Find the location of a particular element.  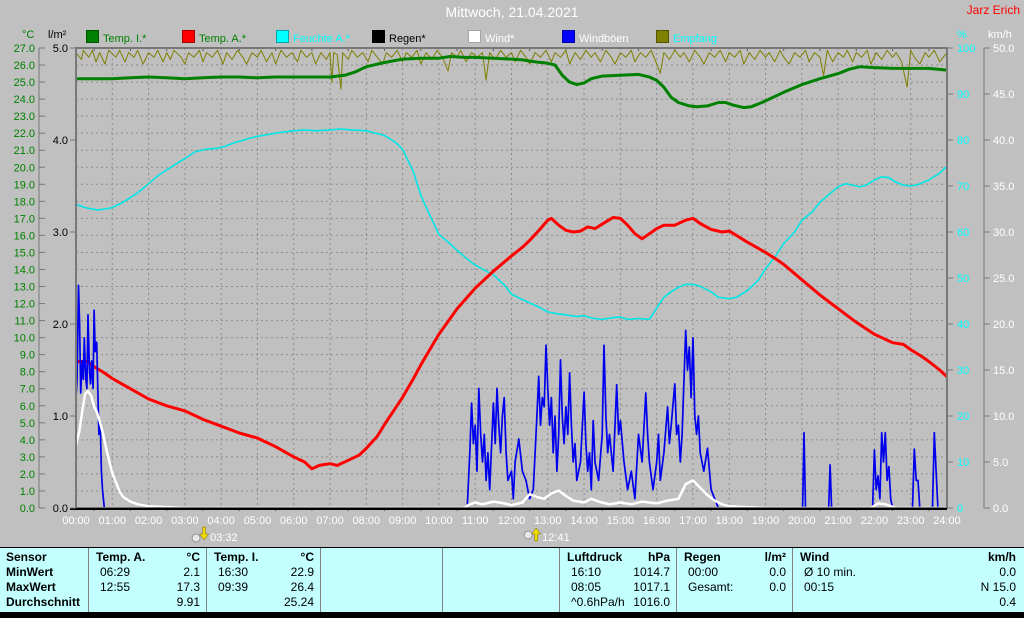

svg-text: 19.0 is located at coordinates (24, 185).